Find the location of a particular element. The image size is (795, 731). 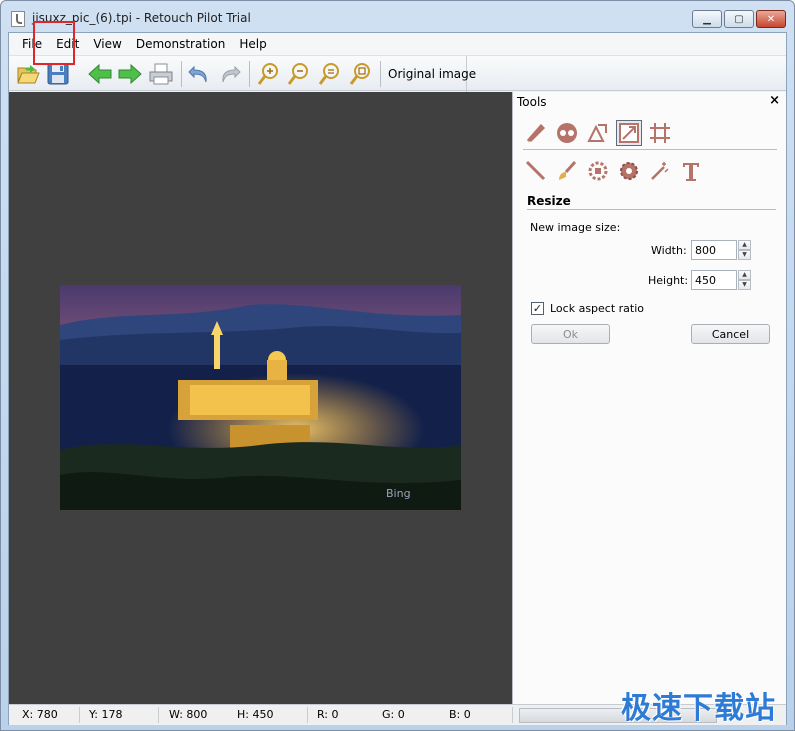

color-wheel-icon is located at coordinates (567, 133).